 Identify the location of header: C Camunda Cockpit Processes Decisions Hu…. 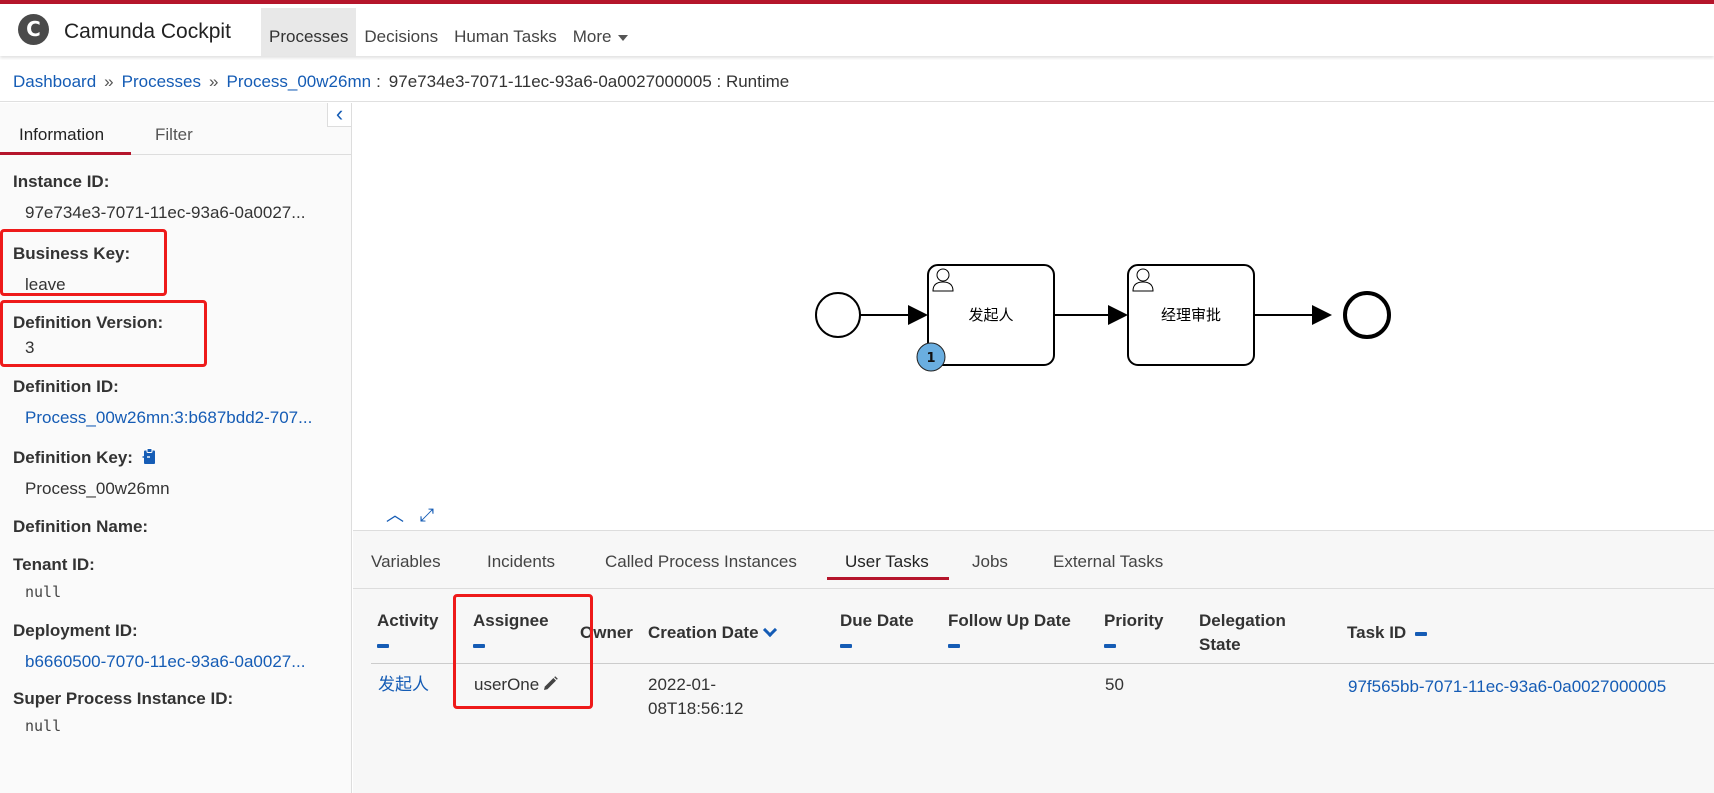
(857, 30).